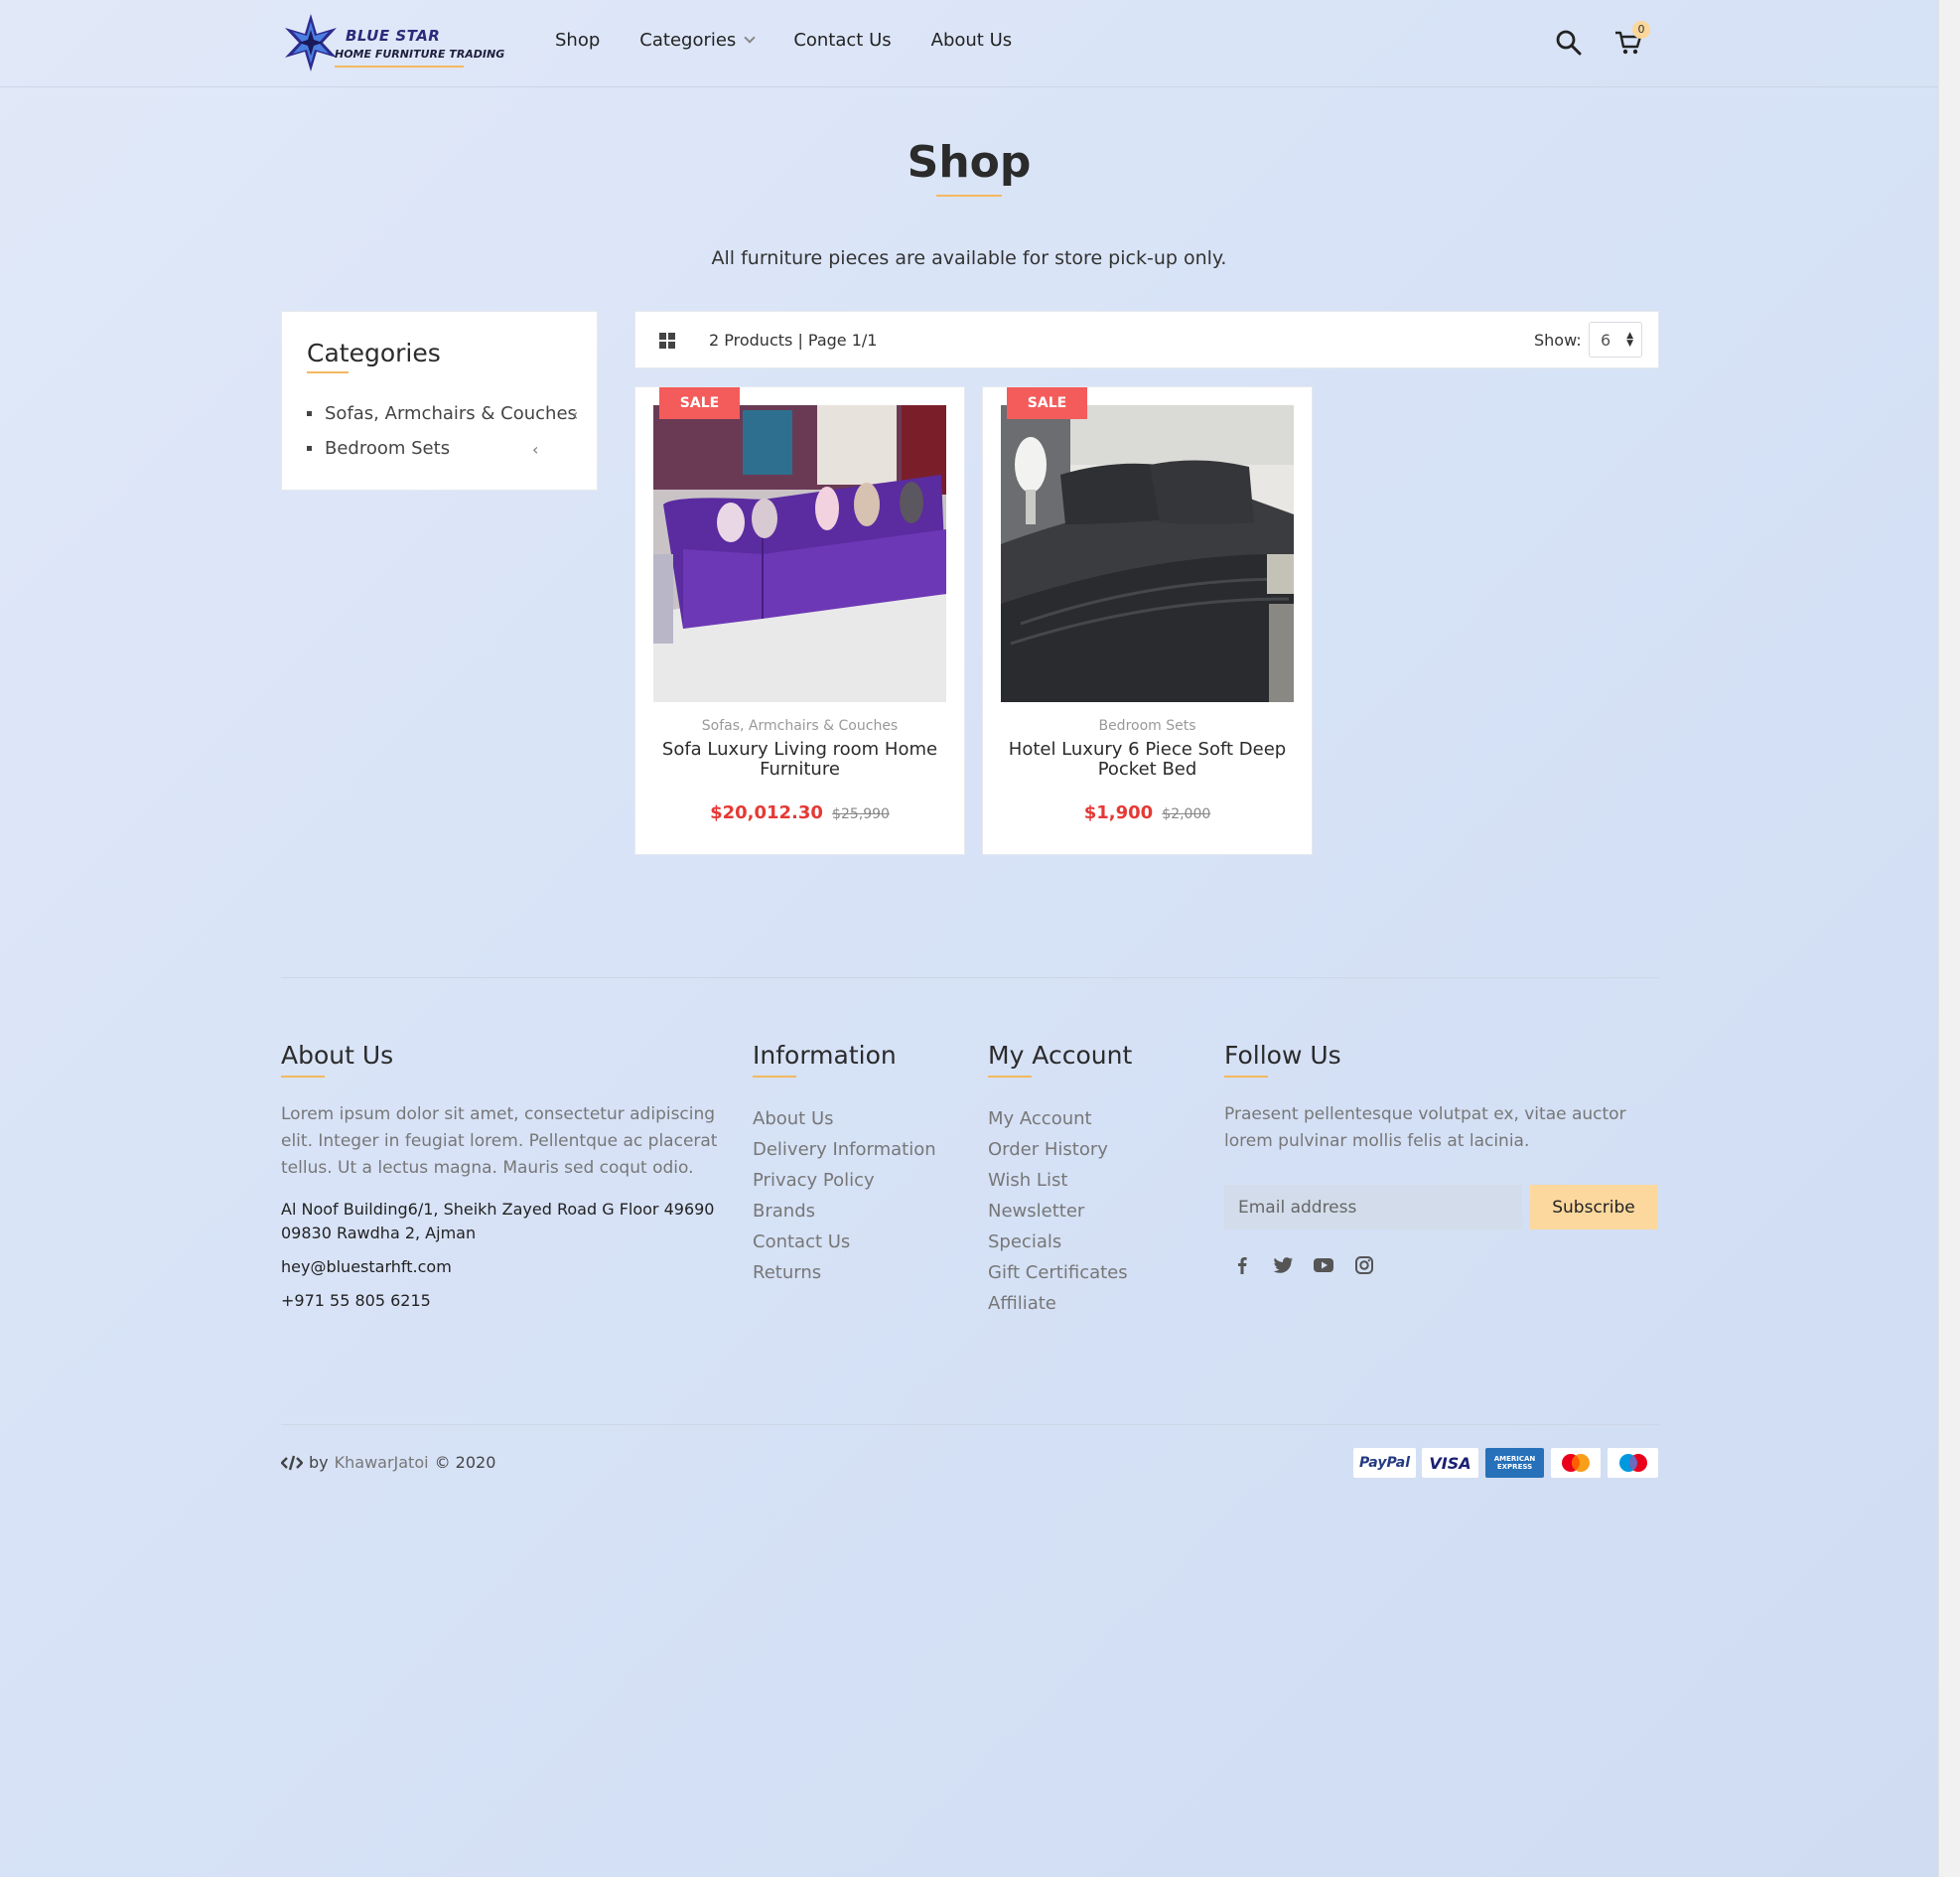 Image resolution: width=1960 pixels, height=1877 pixels. Describe the element at coordinates (1629, 340) in the screenshot. I see `select-arrows-icon: ▲ ▼` at that location.